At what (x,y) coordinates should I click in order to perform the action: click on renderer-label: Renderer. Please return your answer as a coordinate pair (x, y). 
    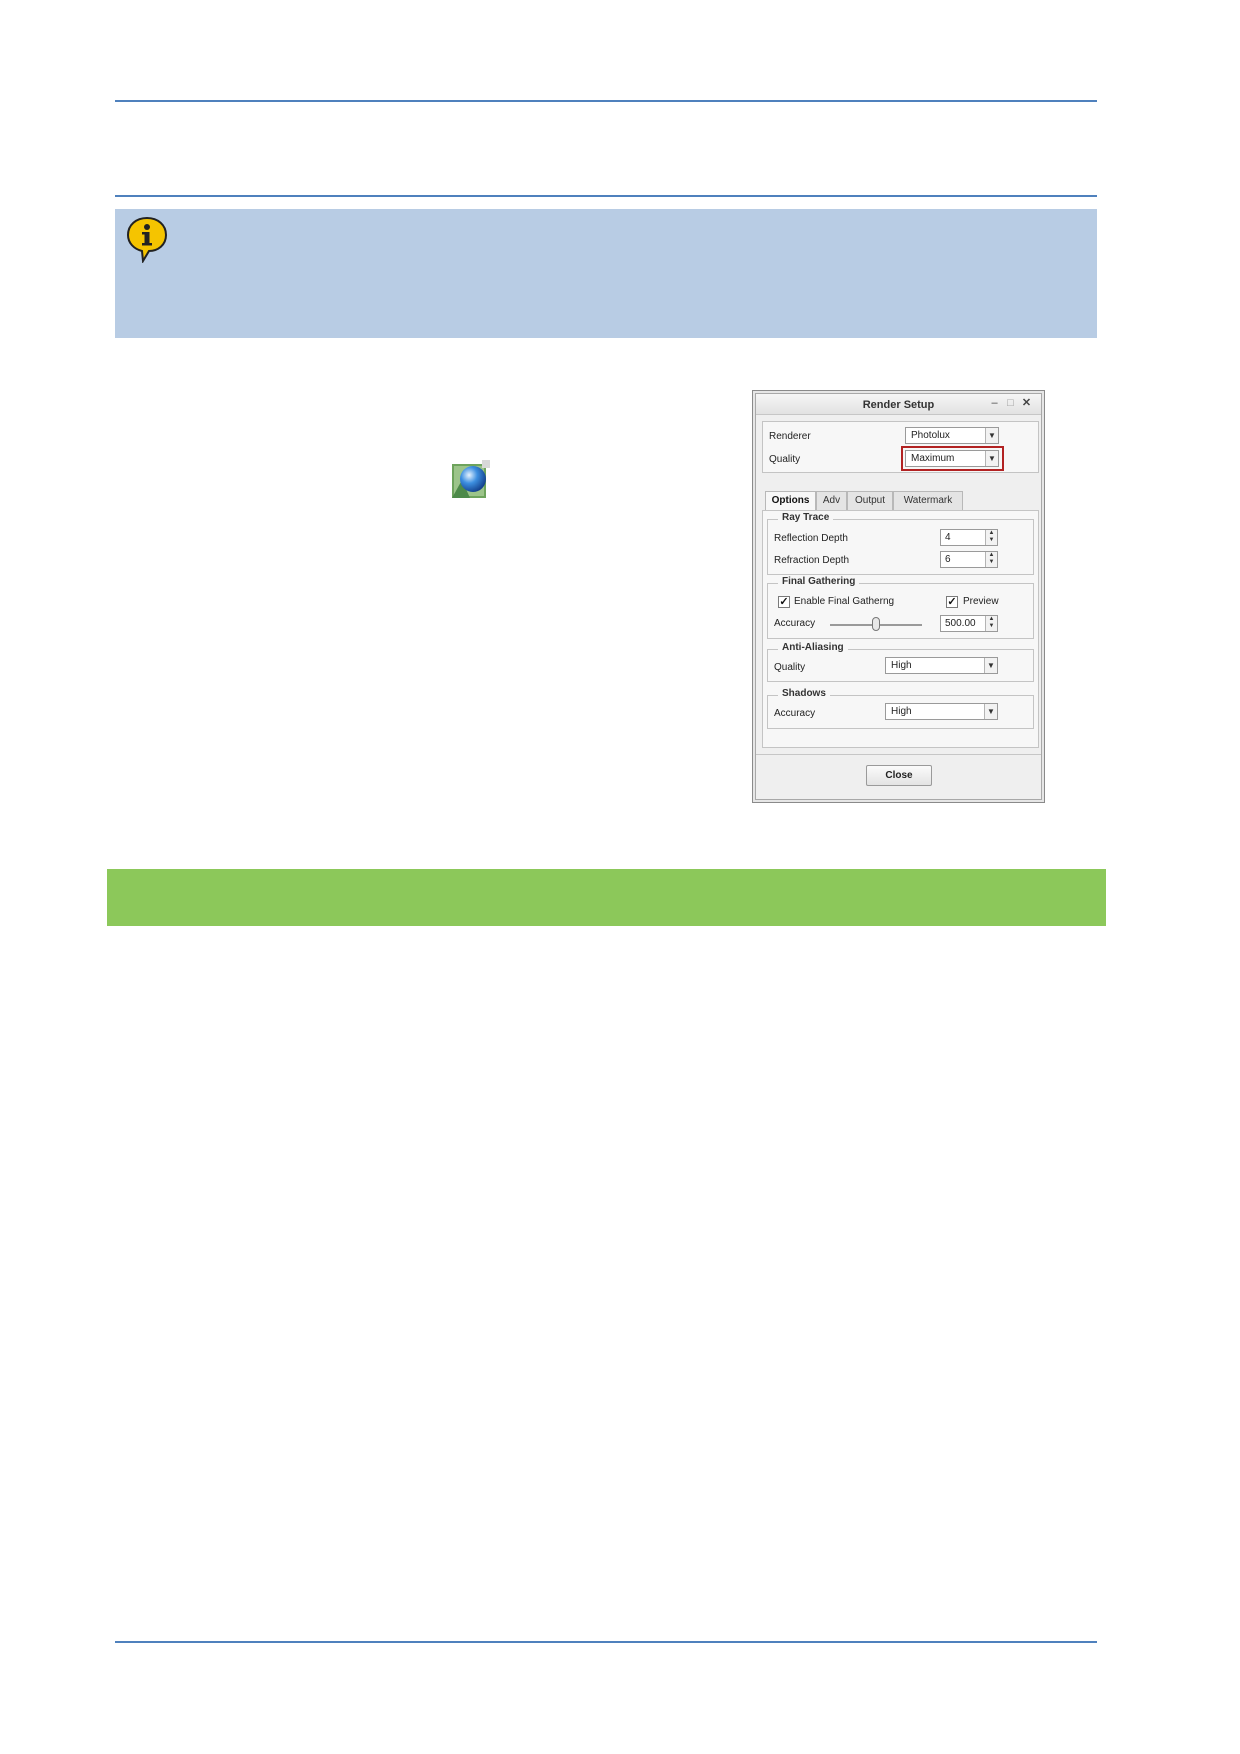
    Looking at the image, I should click on (790, 436).